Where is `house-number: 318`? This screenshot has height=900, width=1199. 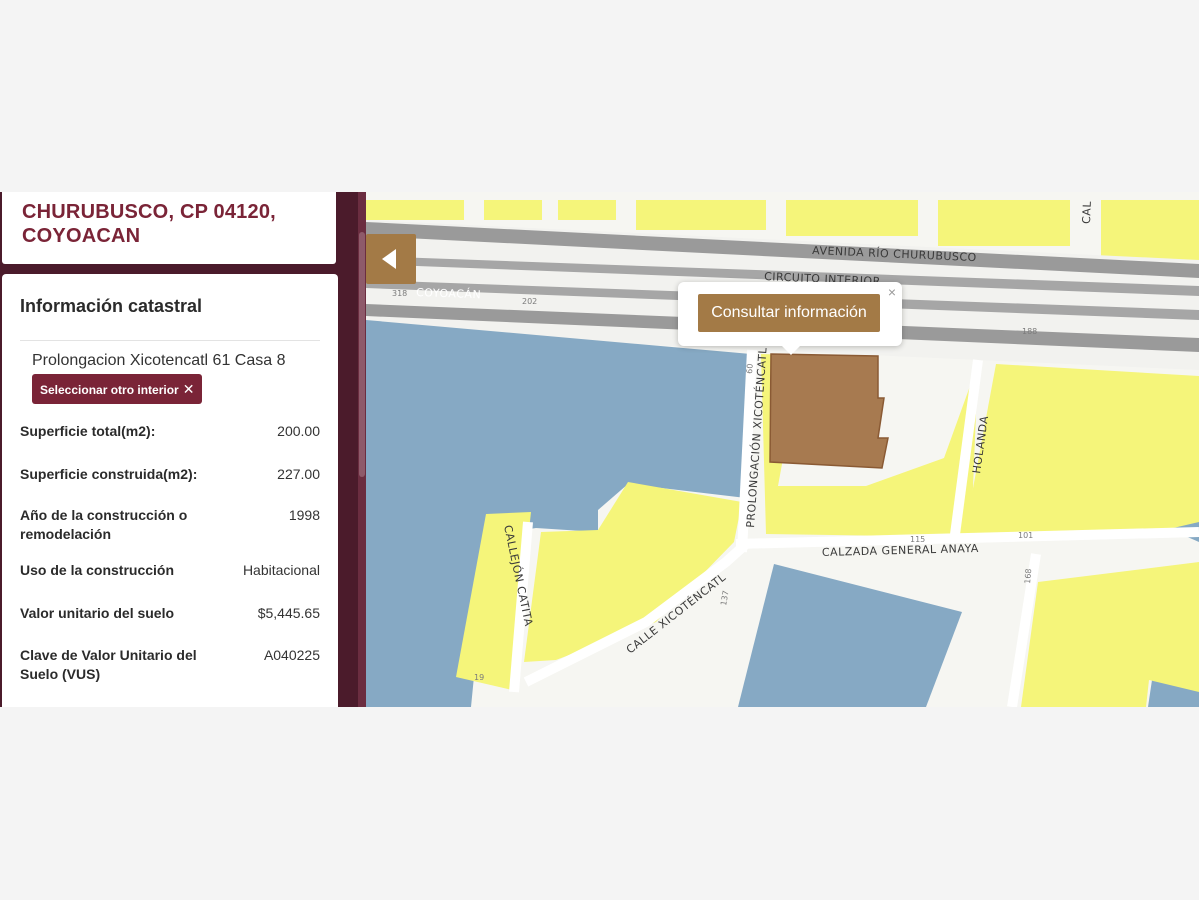 house-number: 318 is located at coordinates (399, 293).